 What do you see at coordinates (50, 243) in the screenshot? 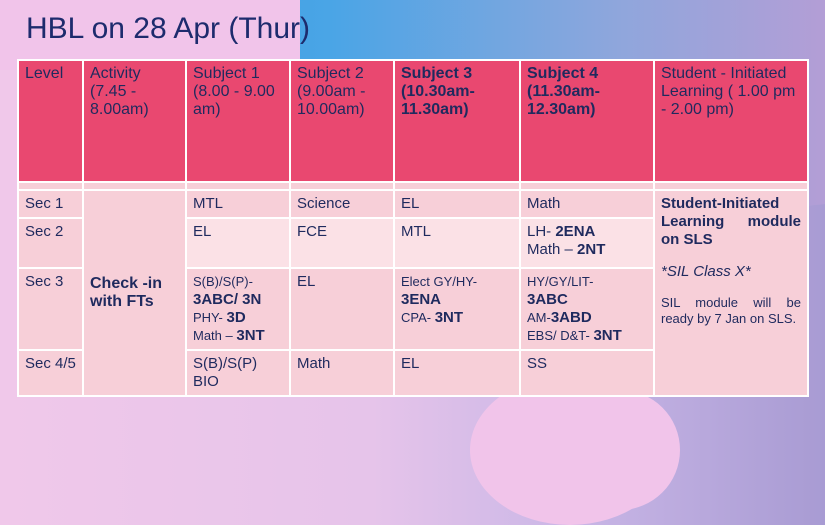
I see `level-cell: Sec 2` at bounding box center [50, 243].